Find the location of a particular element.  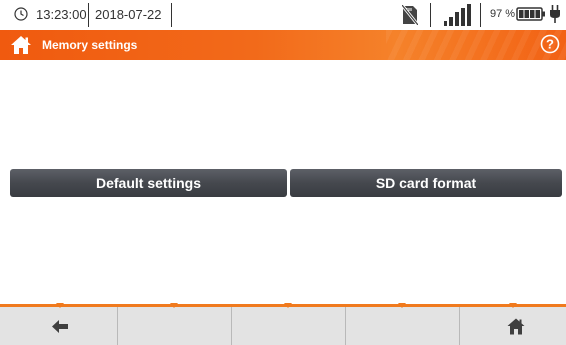

softkey-home is located at coordinates (512, 326).